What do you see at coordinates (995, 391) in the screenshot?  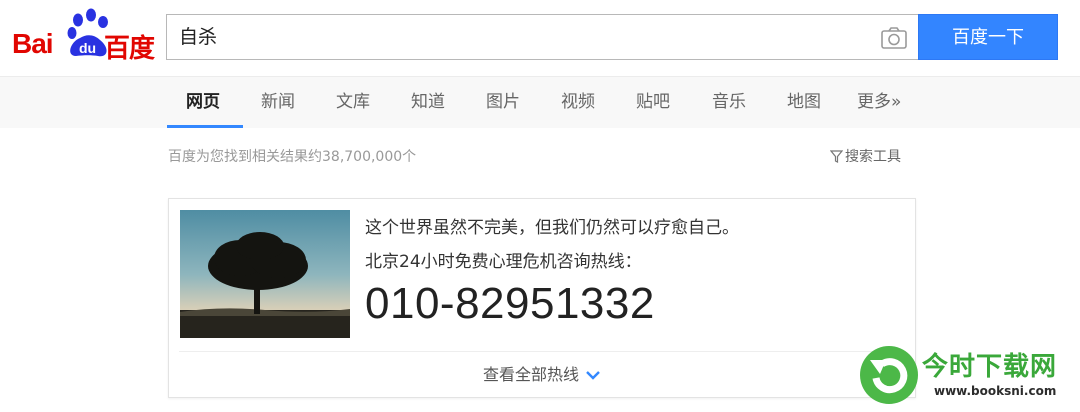 I see `watermark-url: www.booksni.com` at bounding box center [995, 391].